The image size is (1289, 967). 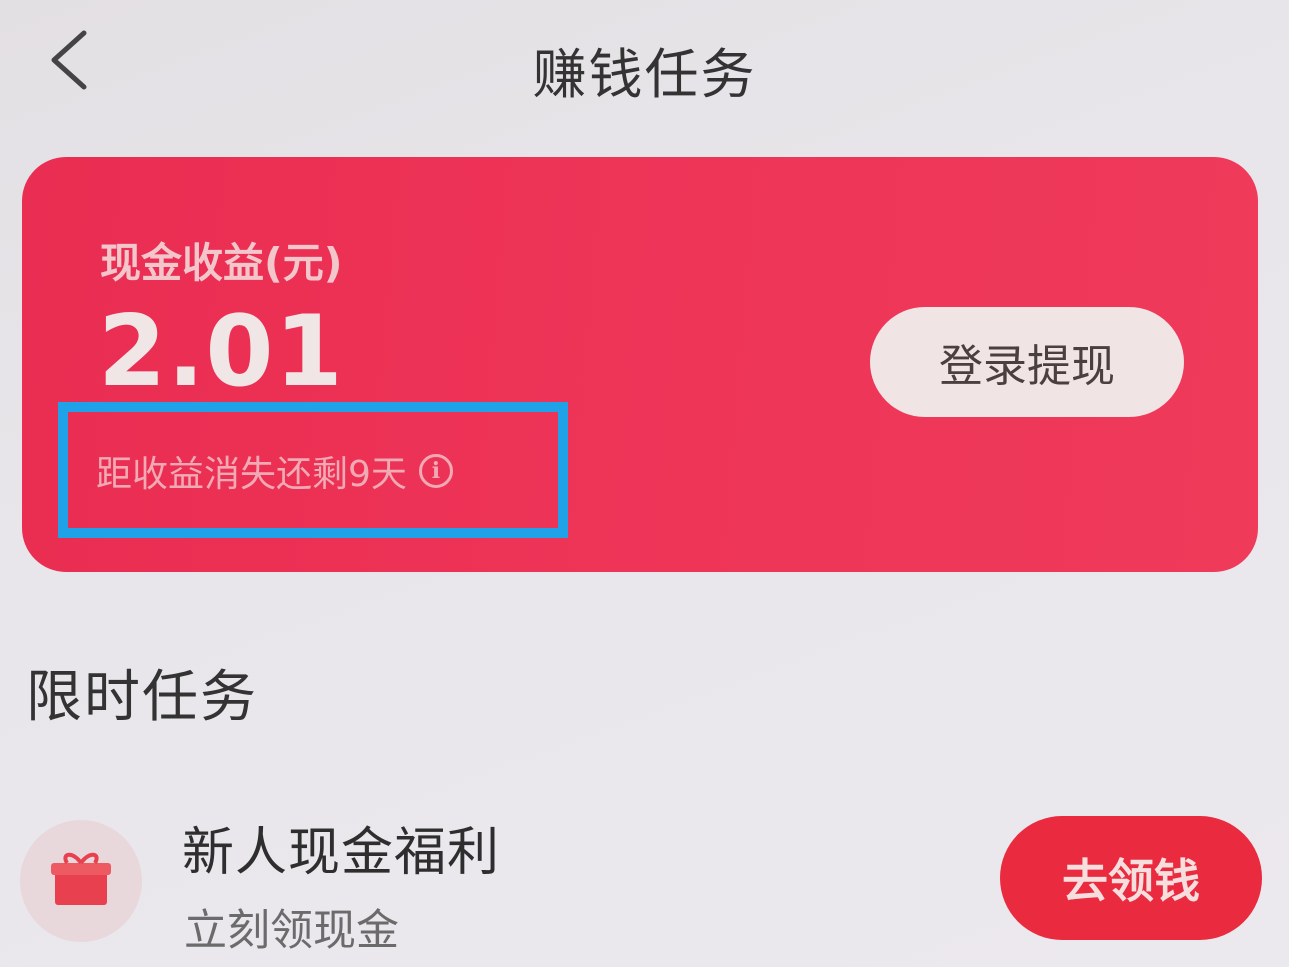 I want to click on info-icon: i, so click(x=435, y=471).